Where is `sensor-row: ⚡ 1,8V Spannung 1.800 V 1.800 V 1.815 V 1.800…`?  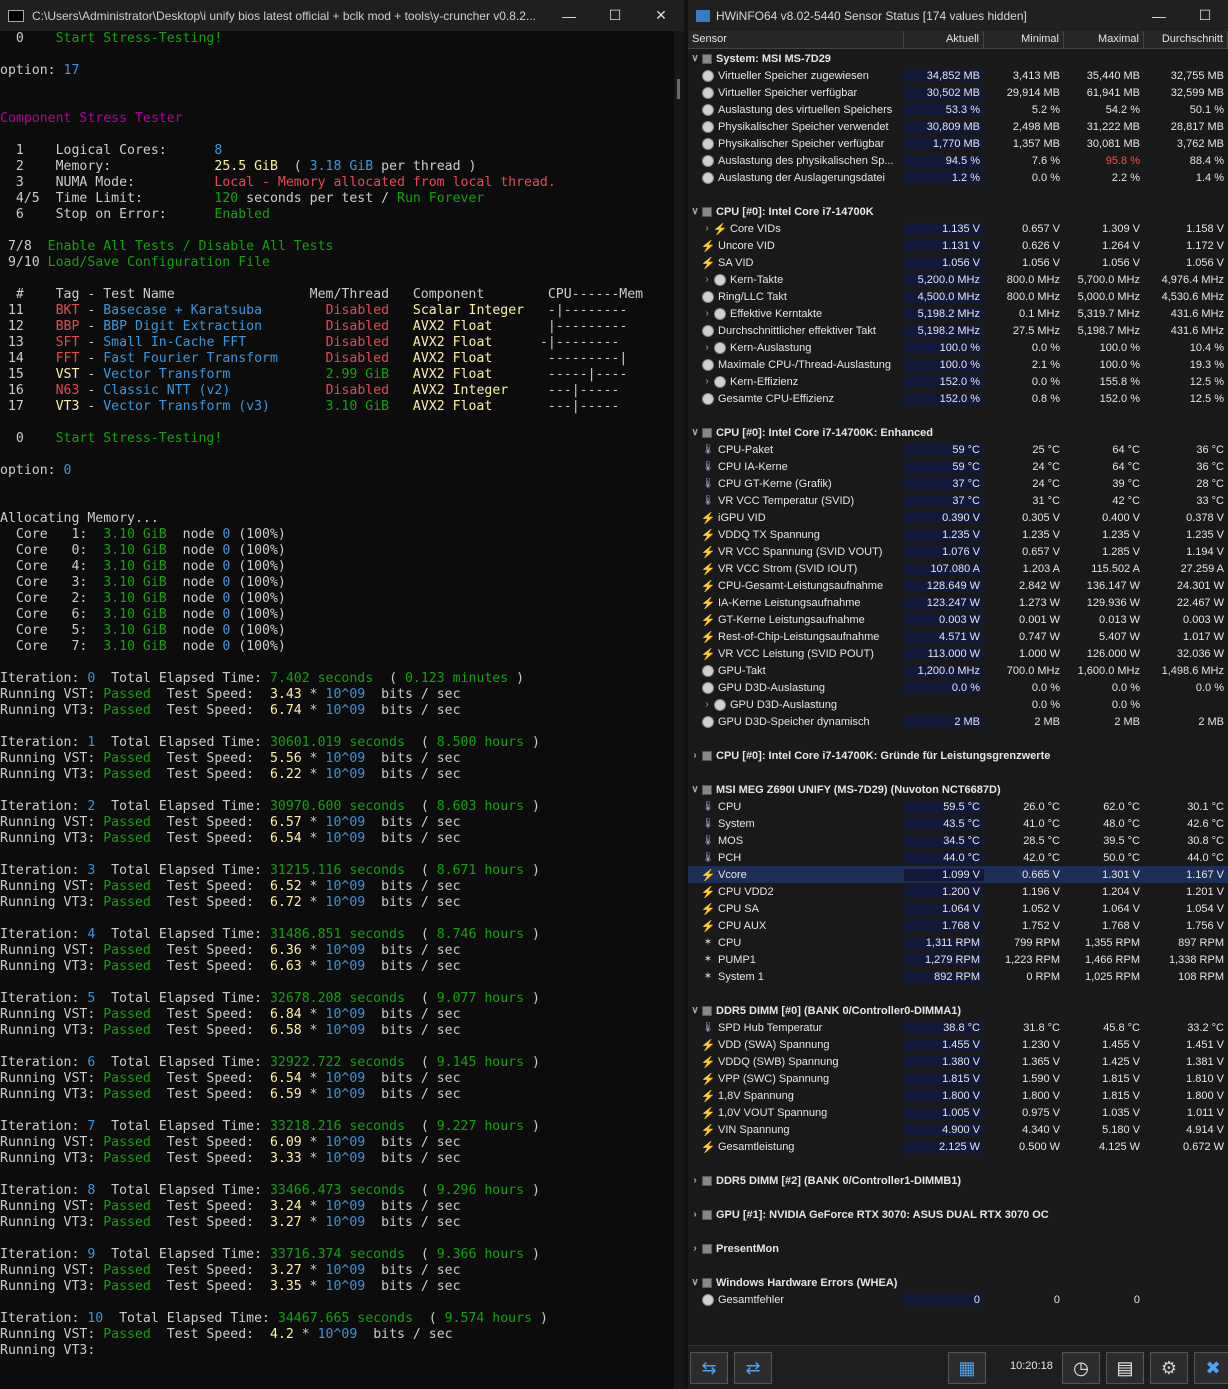 sensor-row: ⚡ 1,8V Spannung 1.800 V 1.800 V 1.815 V 1.800… is located at coordinates (958, 1095).